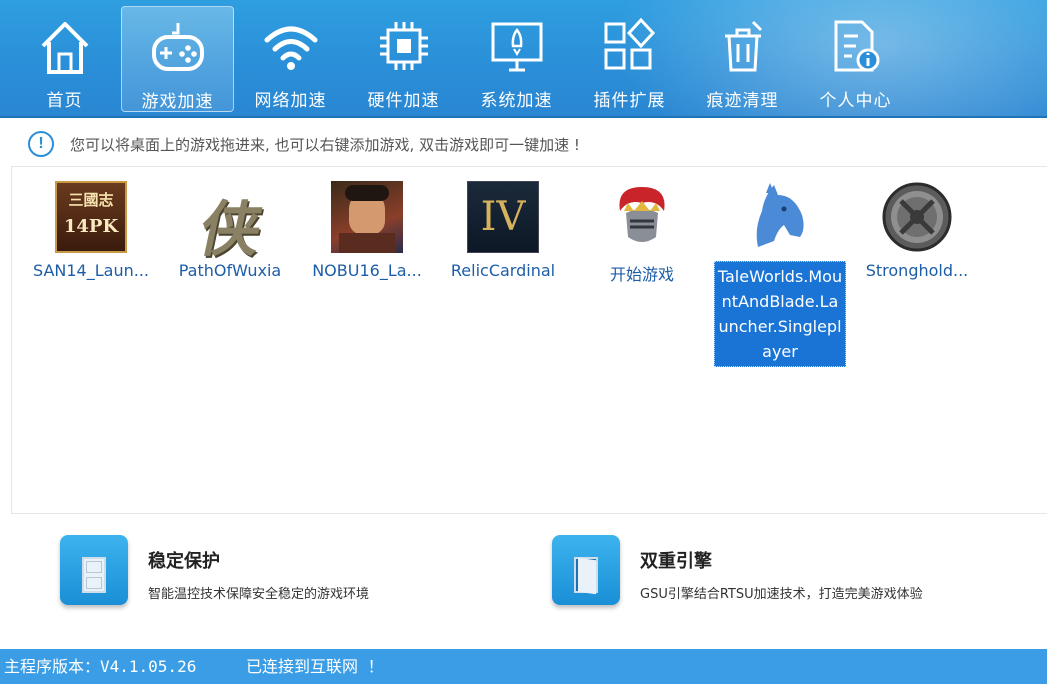 The height and width of the screenshot is (684, 1047). I want to click on feature-description: GSU引擎结合RTSU加速技术，打造完美游戏体验, so click(781, 594).